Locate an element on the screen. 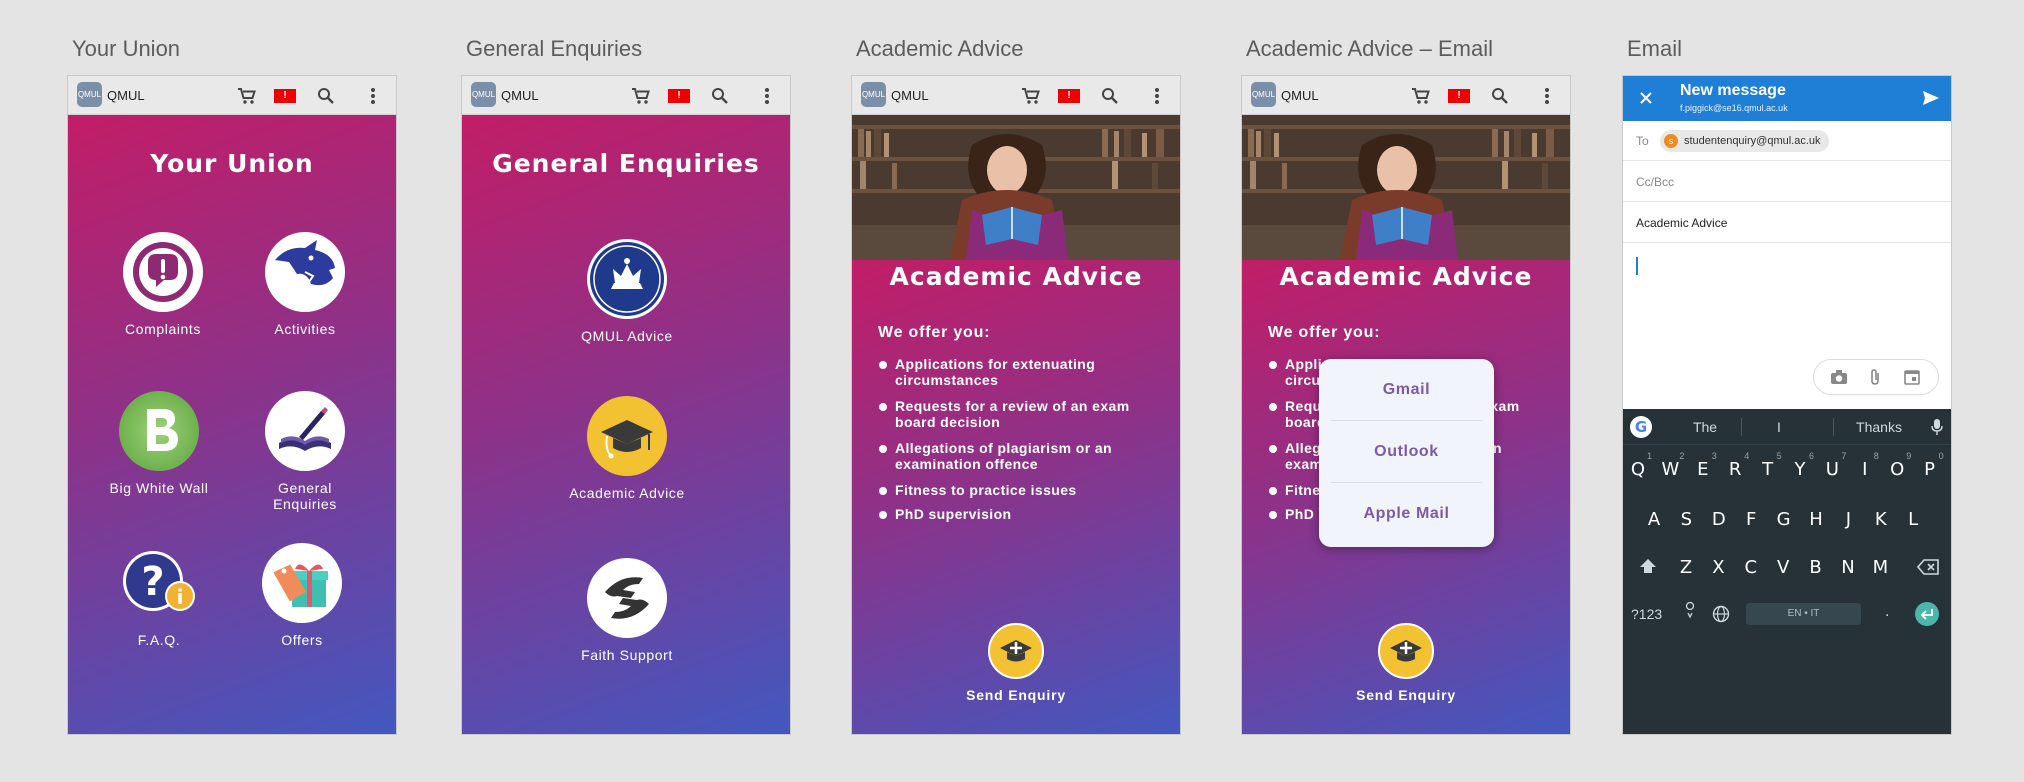  tile-activities: Activities is located at coordinates (305, 284).